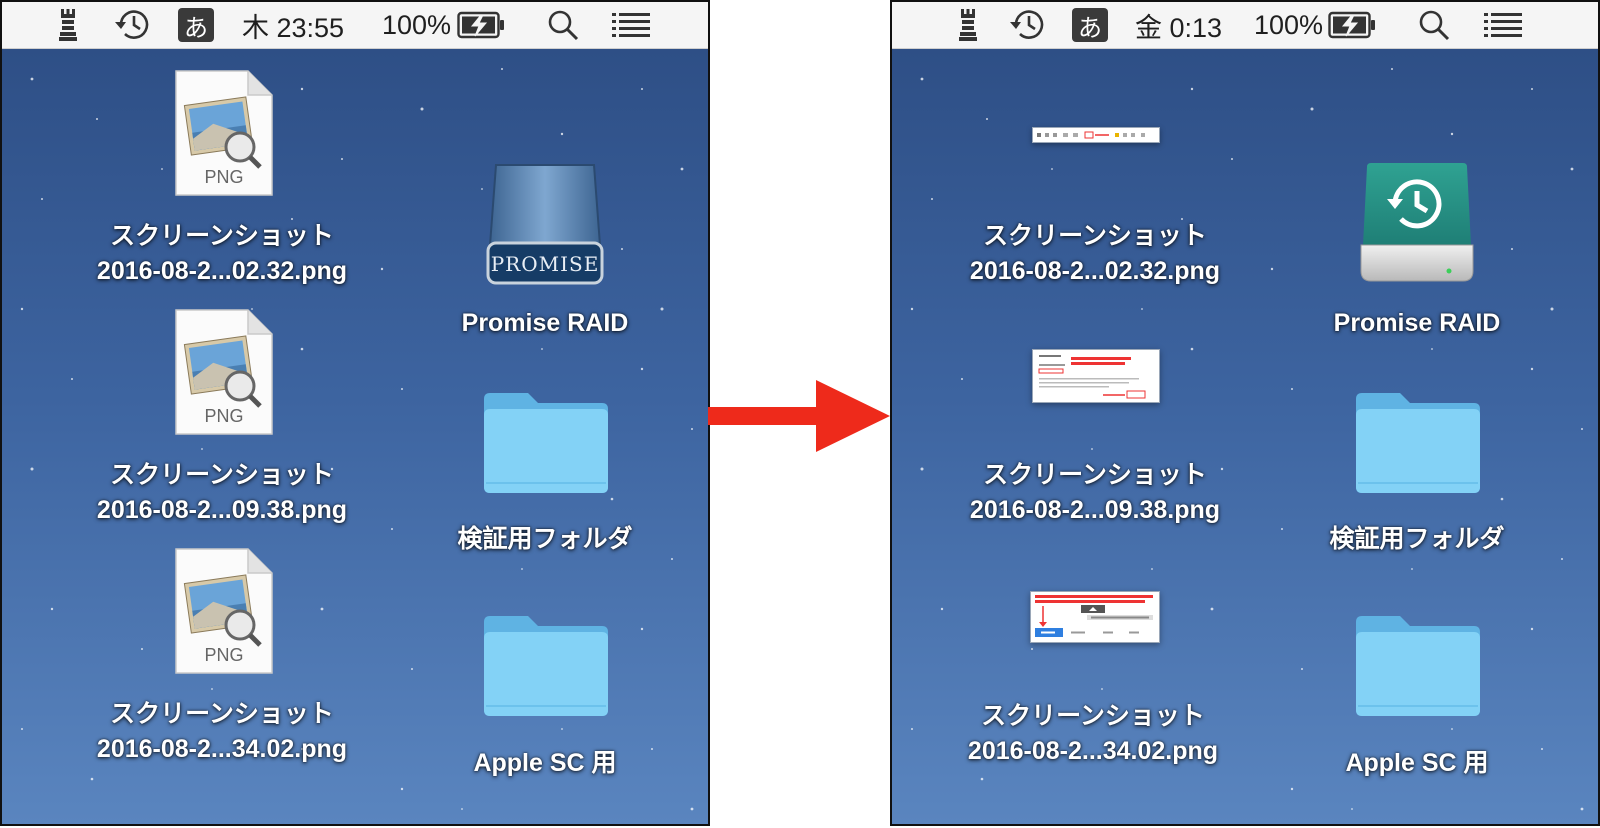 The height and width of the screenshot is (828, 1600). I want to click on time-machine-drive-icon, so click(1417, 226).